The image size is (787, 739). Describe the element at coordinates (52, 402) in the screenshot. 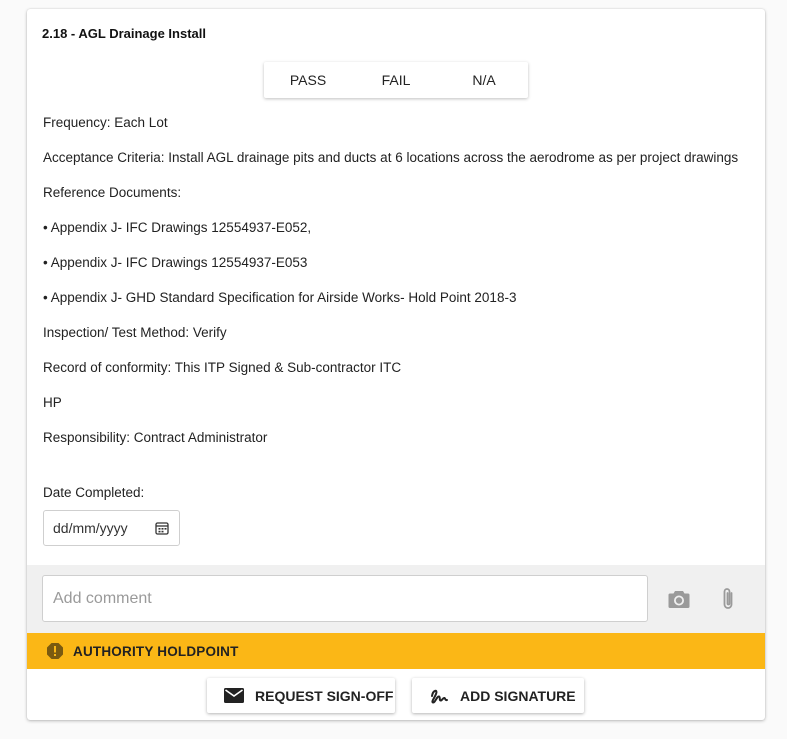

I see `hp-text: HP` at that location.